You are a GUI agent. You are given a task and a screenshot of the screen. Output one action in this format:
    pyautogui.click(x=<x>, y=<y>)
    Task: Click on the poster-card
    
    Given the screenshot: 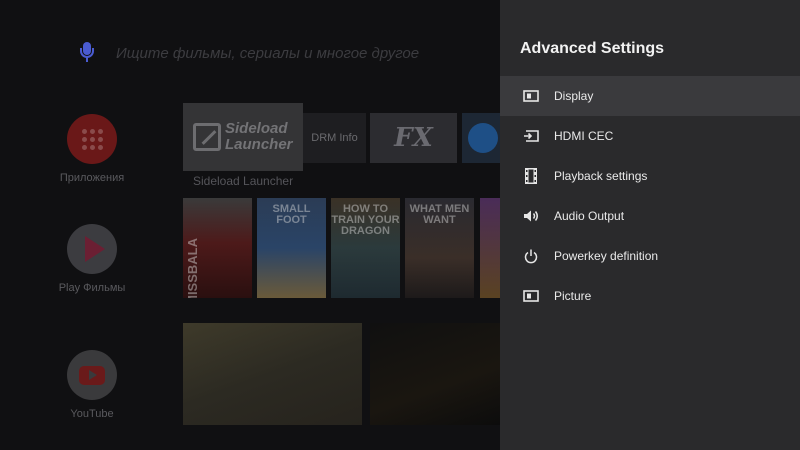 What is the action you would take?
    pyautogui.click(x=491, y=248)
    